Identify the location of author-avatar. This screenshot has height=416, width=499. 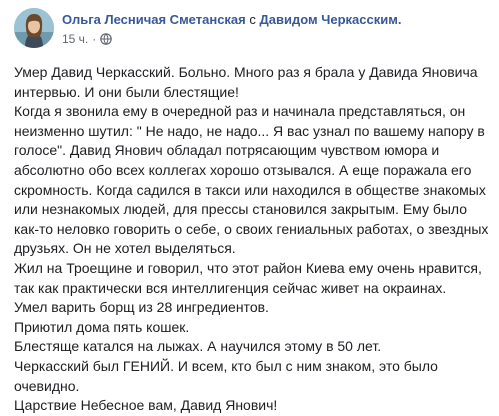
(34, 28).